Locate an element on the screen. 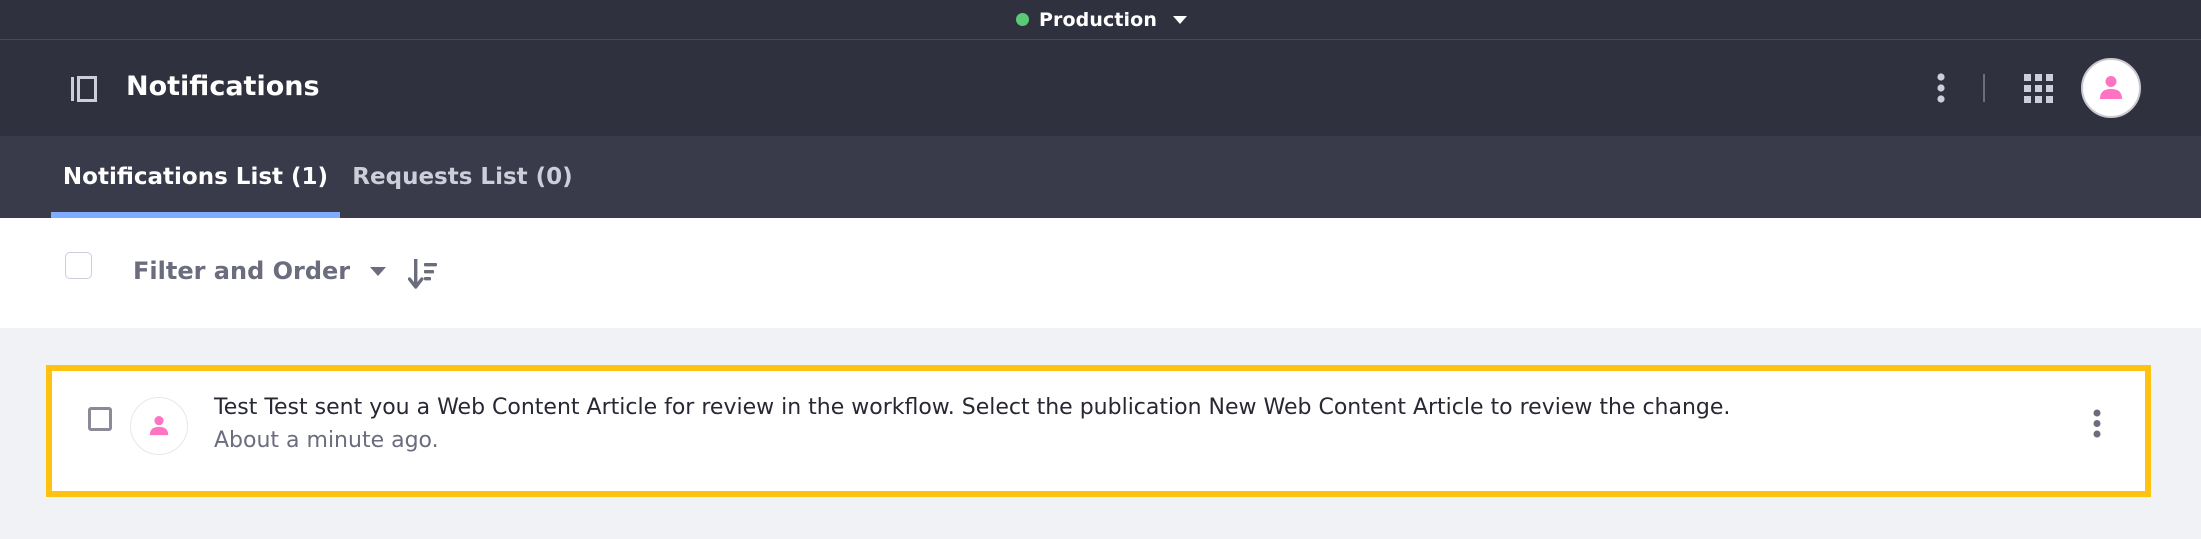 This screenshot has height=539, width=2201. environment-selector: Production is located at coordinates (1101, 20).